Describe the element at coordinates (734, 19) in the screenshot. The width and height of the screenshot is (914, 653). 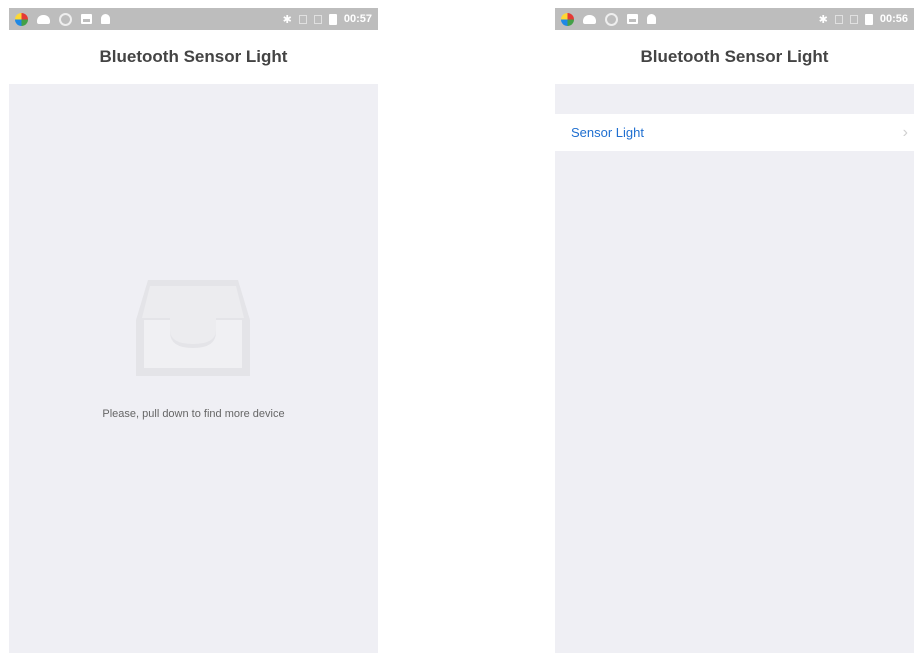
I see `status-bar: ✱ 00:56` at that location.